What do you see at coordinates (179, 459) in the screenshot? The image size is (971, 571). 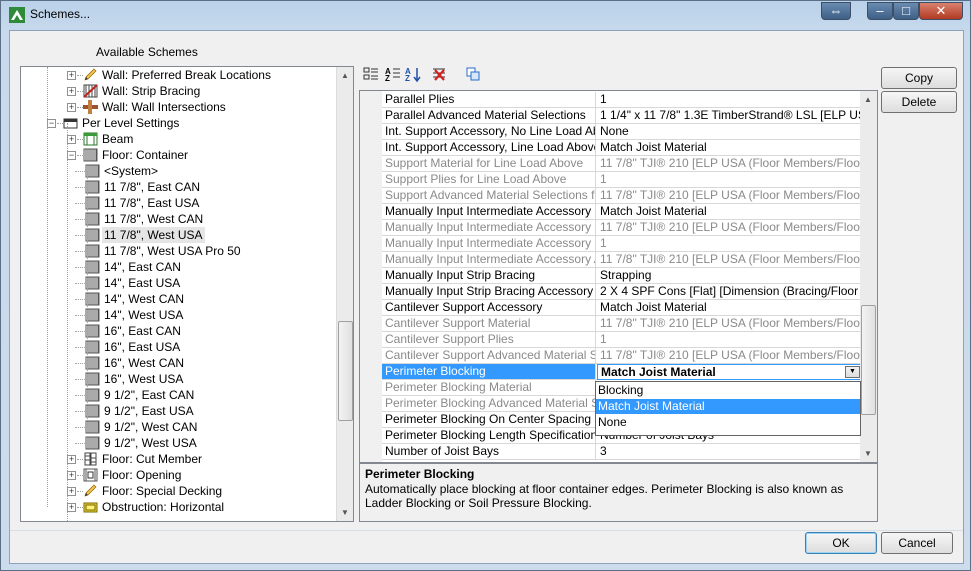 I see `tree-item: + Floor: Cut Member` at bounding box center [179, 459].